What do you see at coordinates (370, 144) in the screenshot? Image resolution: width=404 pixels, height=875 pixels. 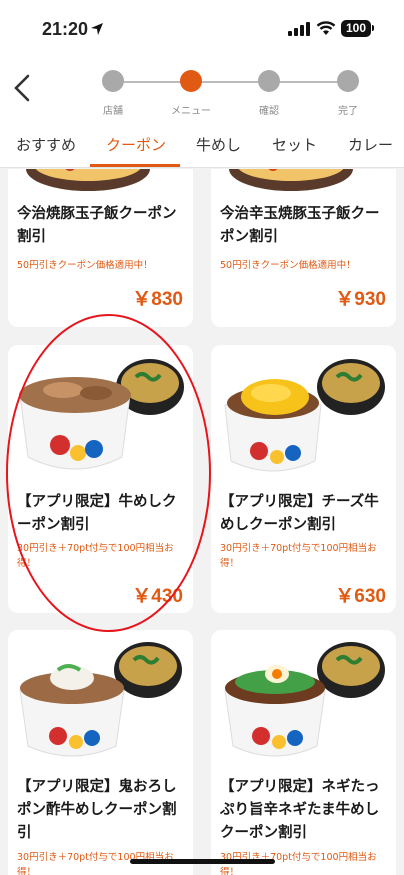 I see `tab-curry: カレー` at bounding box center [370, 144].